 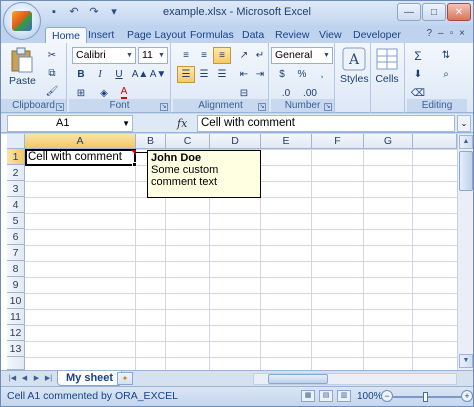 I want to click on cut-icon: ✂, so click(x=52, y=55).